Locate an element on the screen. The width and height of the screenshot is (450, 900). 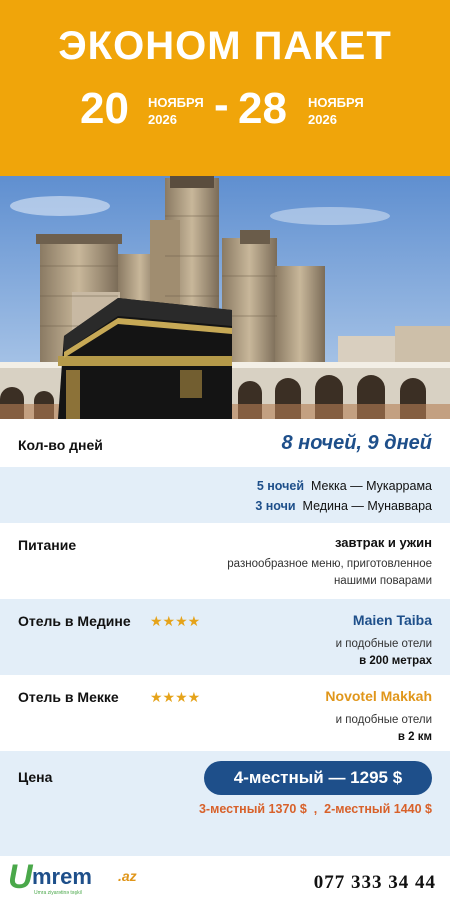
end-day: 28 is located at coordinates (262, 108).